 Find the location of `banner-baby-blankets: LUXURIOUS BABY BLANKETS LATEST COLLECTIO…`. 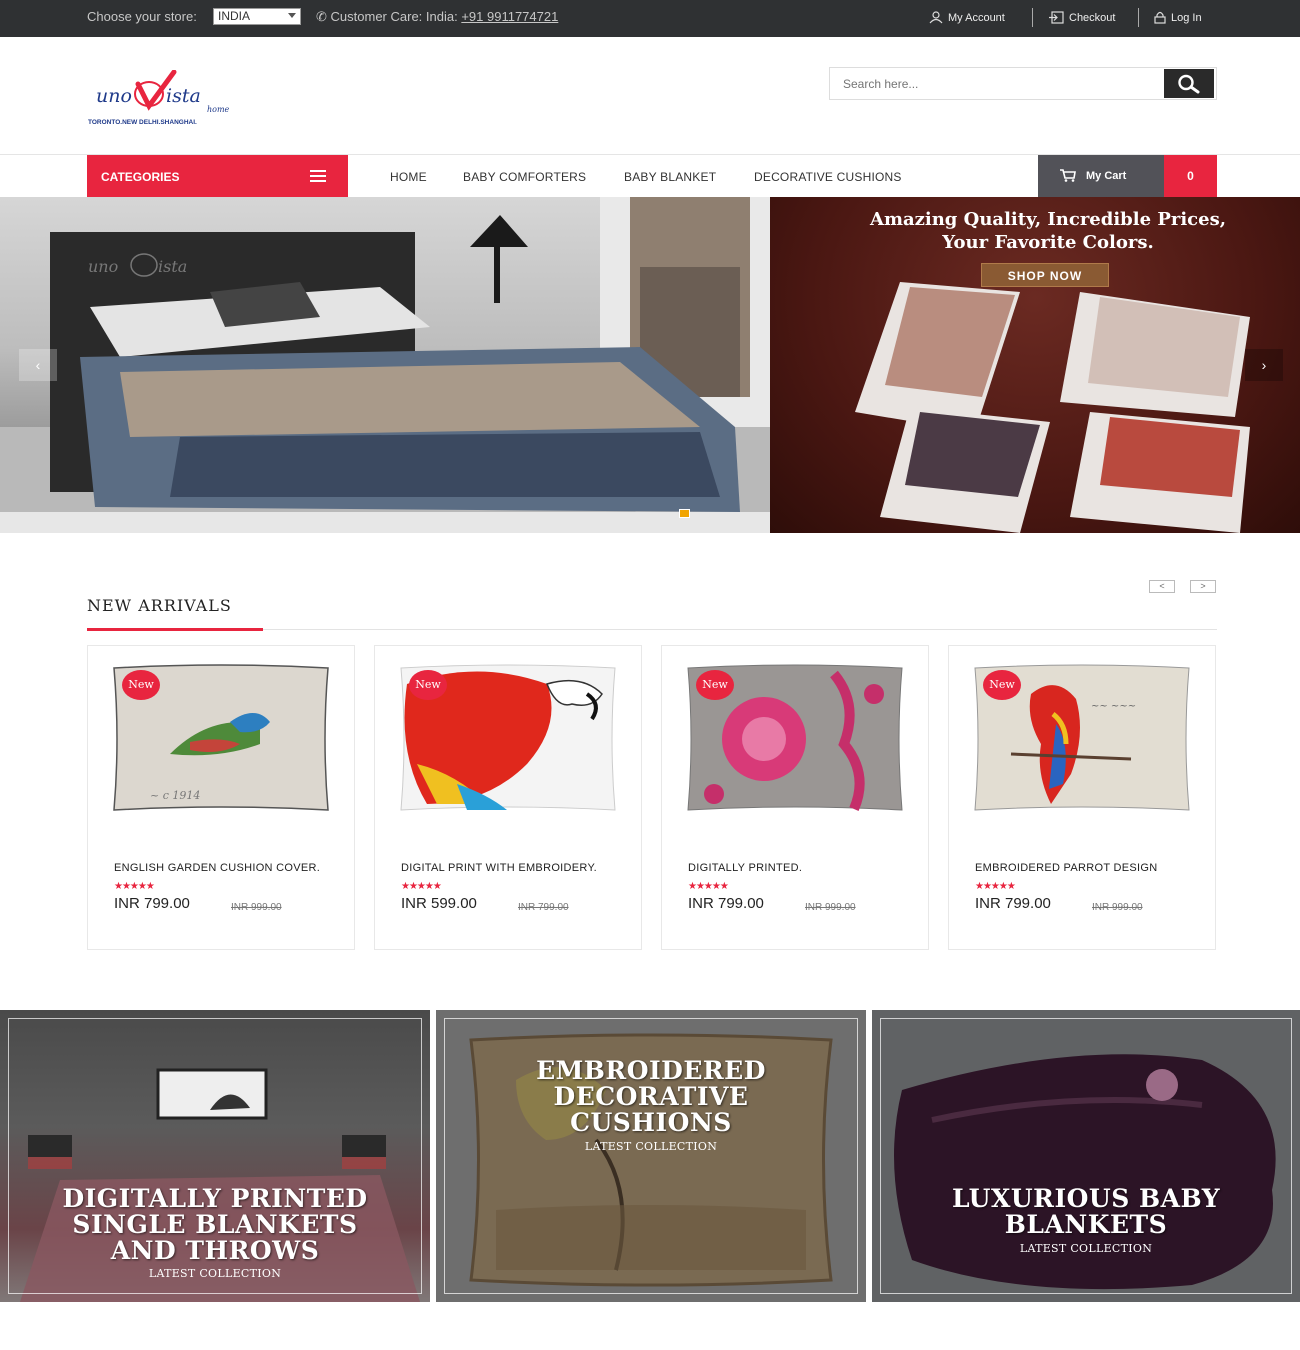

banner-baby-blankets: LUXURIOUS BABY BLANKETS LATEST COLLECTIO… is located at coordinates (1086, 1156).